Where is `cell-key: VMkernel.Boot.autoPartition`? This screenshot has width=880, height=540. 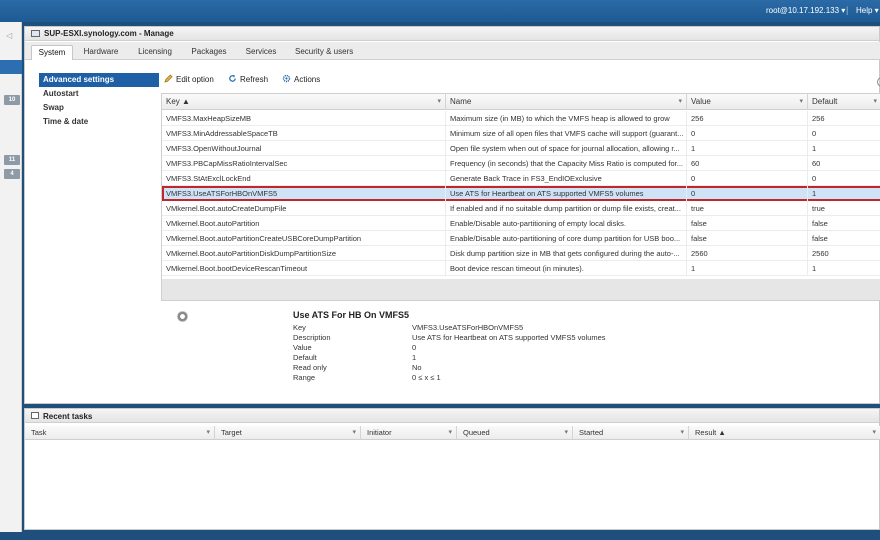 cell-key: VMkernel.Boot.autoPartition is located at coordinates (304, 223).